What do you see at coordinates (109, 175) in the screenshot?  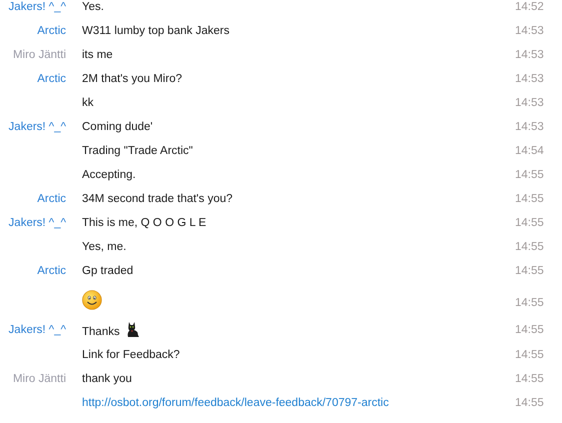 I see `message-text: Accepting.` at bounding box center [109, 175].